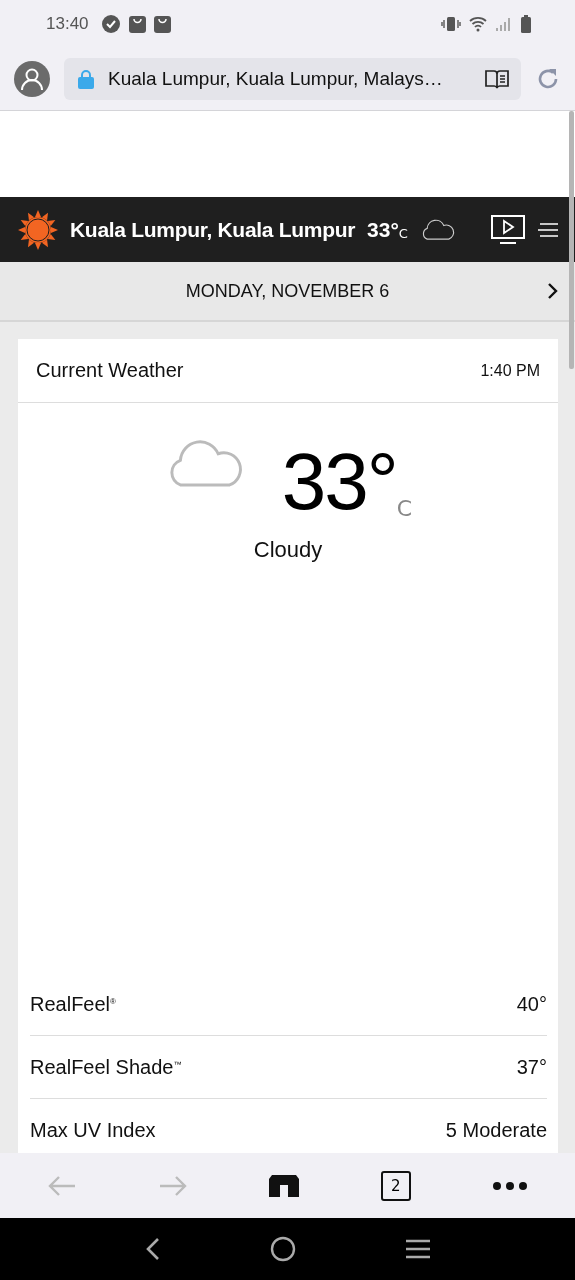  Describe the element at coordinates (496, 1130) in the screenshot. I see `detail-value: 5 Moderate` at that location.